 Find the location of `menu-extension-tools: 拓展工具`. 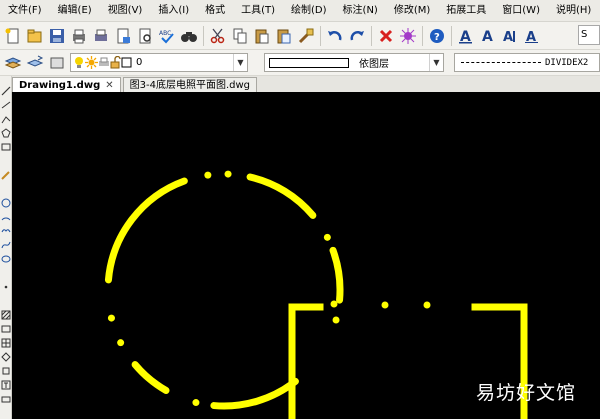

menu-extension-tools: 拓展工具 is located at coordinates (466, 11).